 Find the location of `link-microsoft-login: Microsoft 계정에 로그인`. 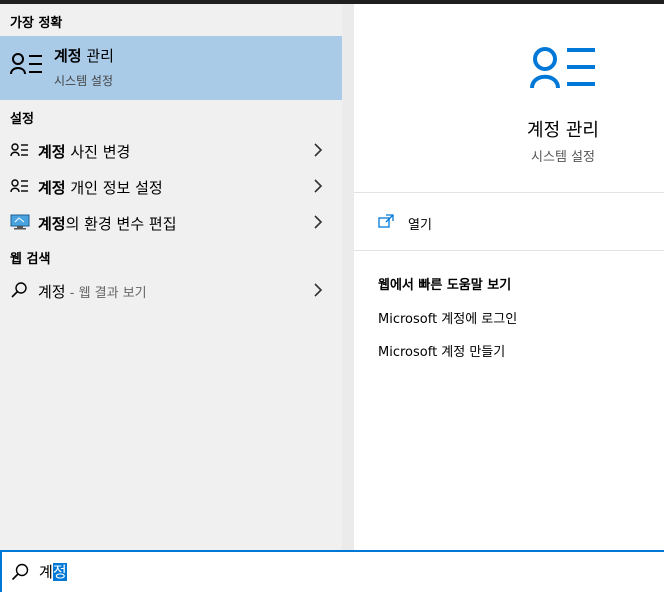

link-microsoft-login: Microsoft 계정에 로그인 is located at coordinates (447, 317).